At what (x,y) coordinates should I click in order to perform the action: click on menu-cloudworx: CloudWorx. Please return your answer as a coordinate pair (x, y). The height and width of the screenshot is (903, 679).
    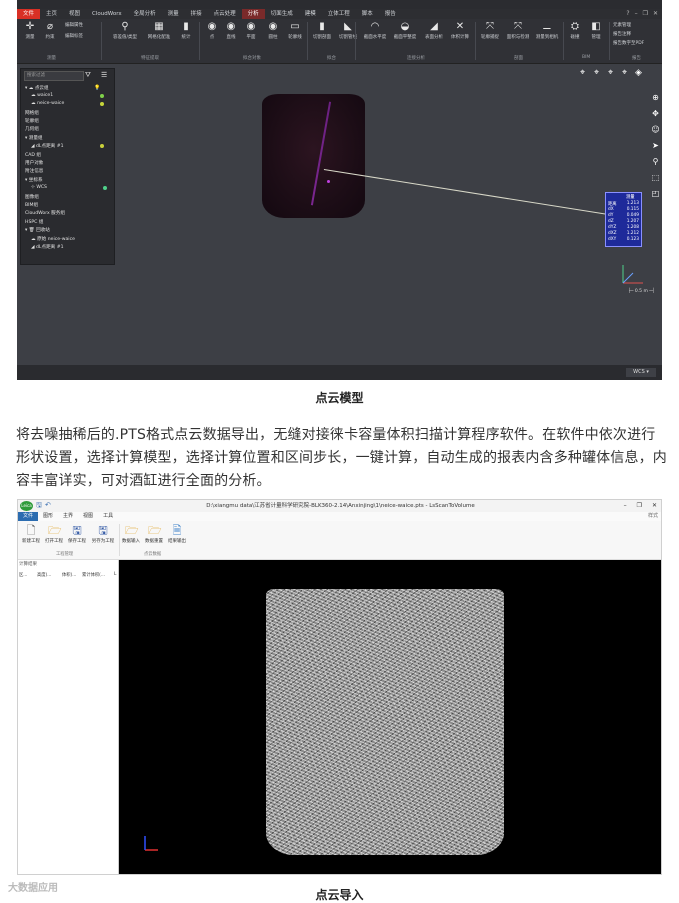
    Looking at the image, I should click on (107, 14).